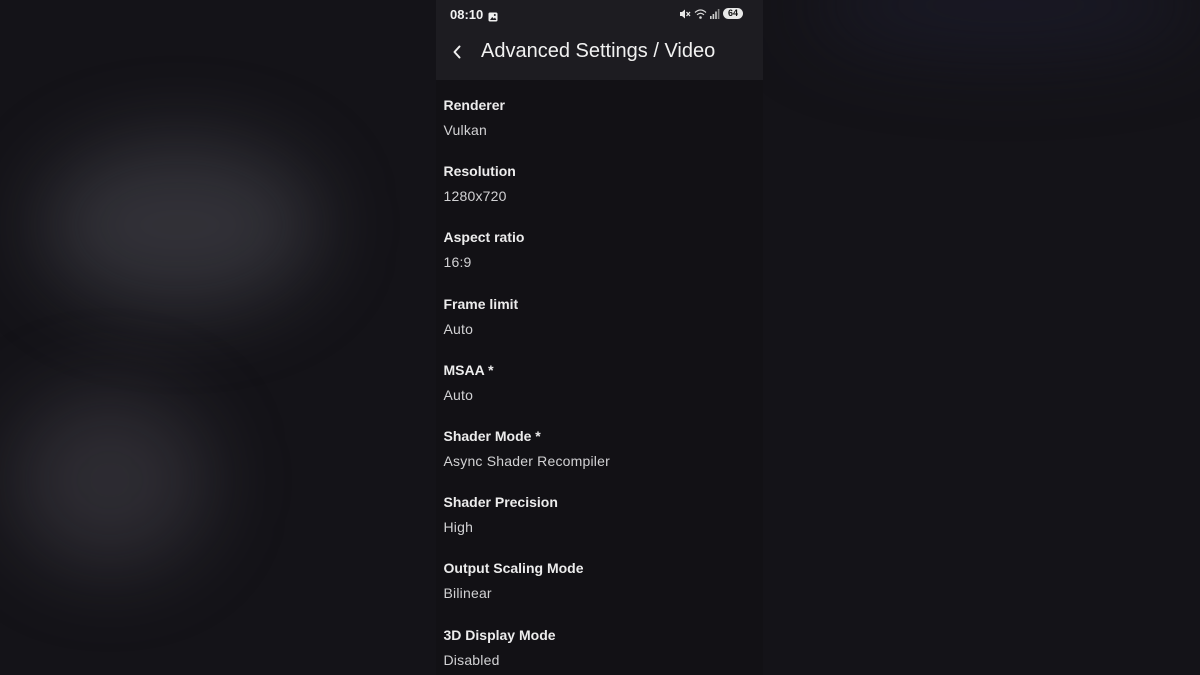  What do you see at coordinates (599, 312) in the screenshot?
I see `setting-frame-limit: Frame limit Auto` at bounding box center [599, 312].